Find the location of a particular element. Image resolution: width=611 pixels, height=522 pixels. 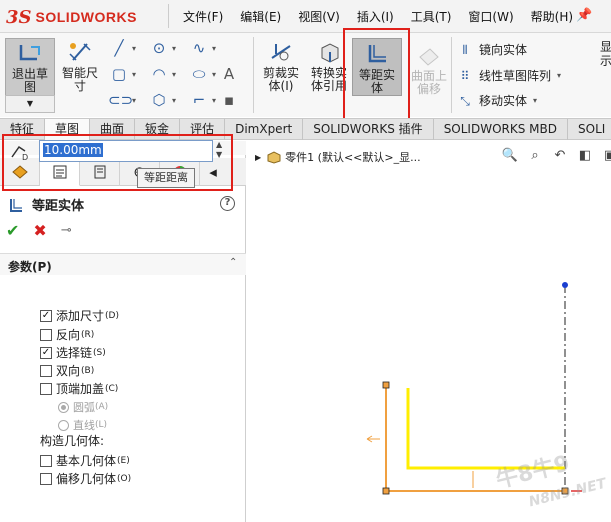

circle-dropdown-icon: ▾ is located at coordinates (176, 48).